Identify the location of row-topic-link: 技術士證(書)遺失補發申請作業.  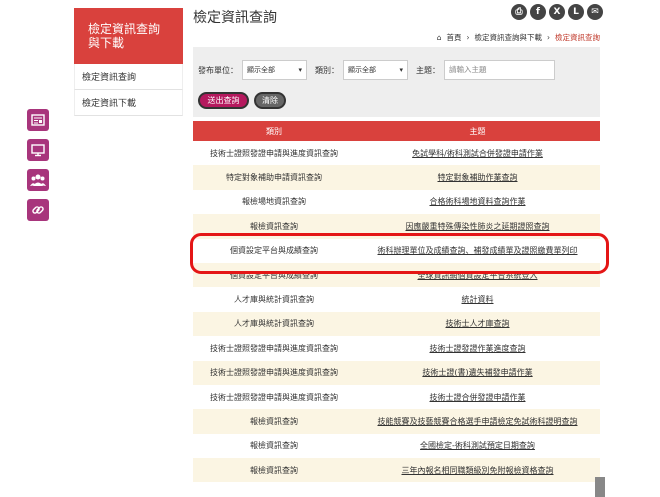
(477, 372).